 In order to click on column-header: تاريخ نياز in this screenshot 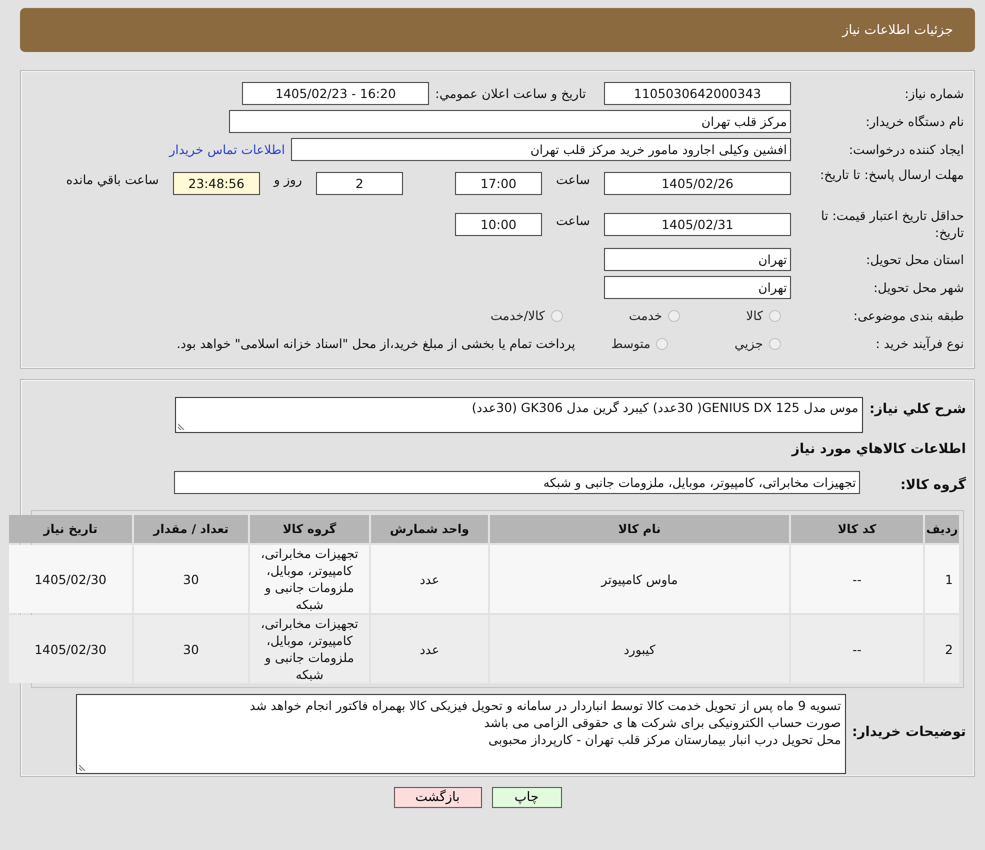, I will do `click(70, 529)`.